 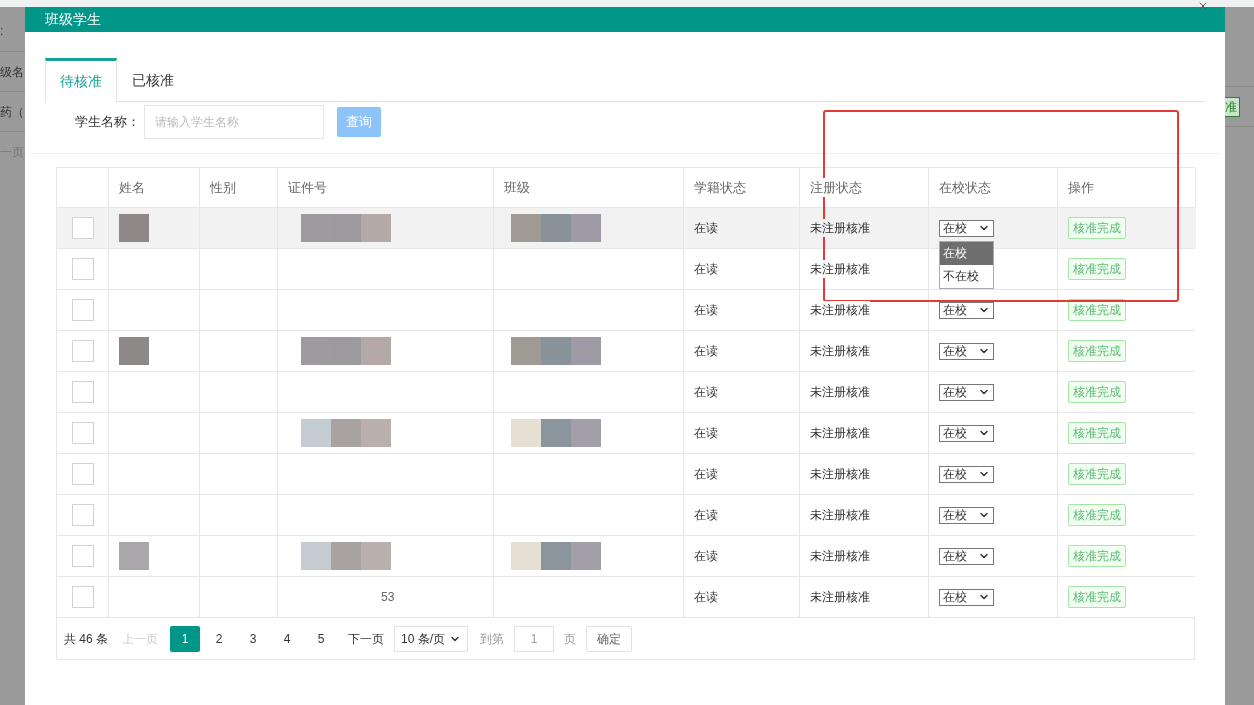 I want to click on close-icon, so click(x=1203, y=6).